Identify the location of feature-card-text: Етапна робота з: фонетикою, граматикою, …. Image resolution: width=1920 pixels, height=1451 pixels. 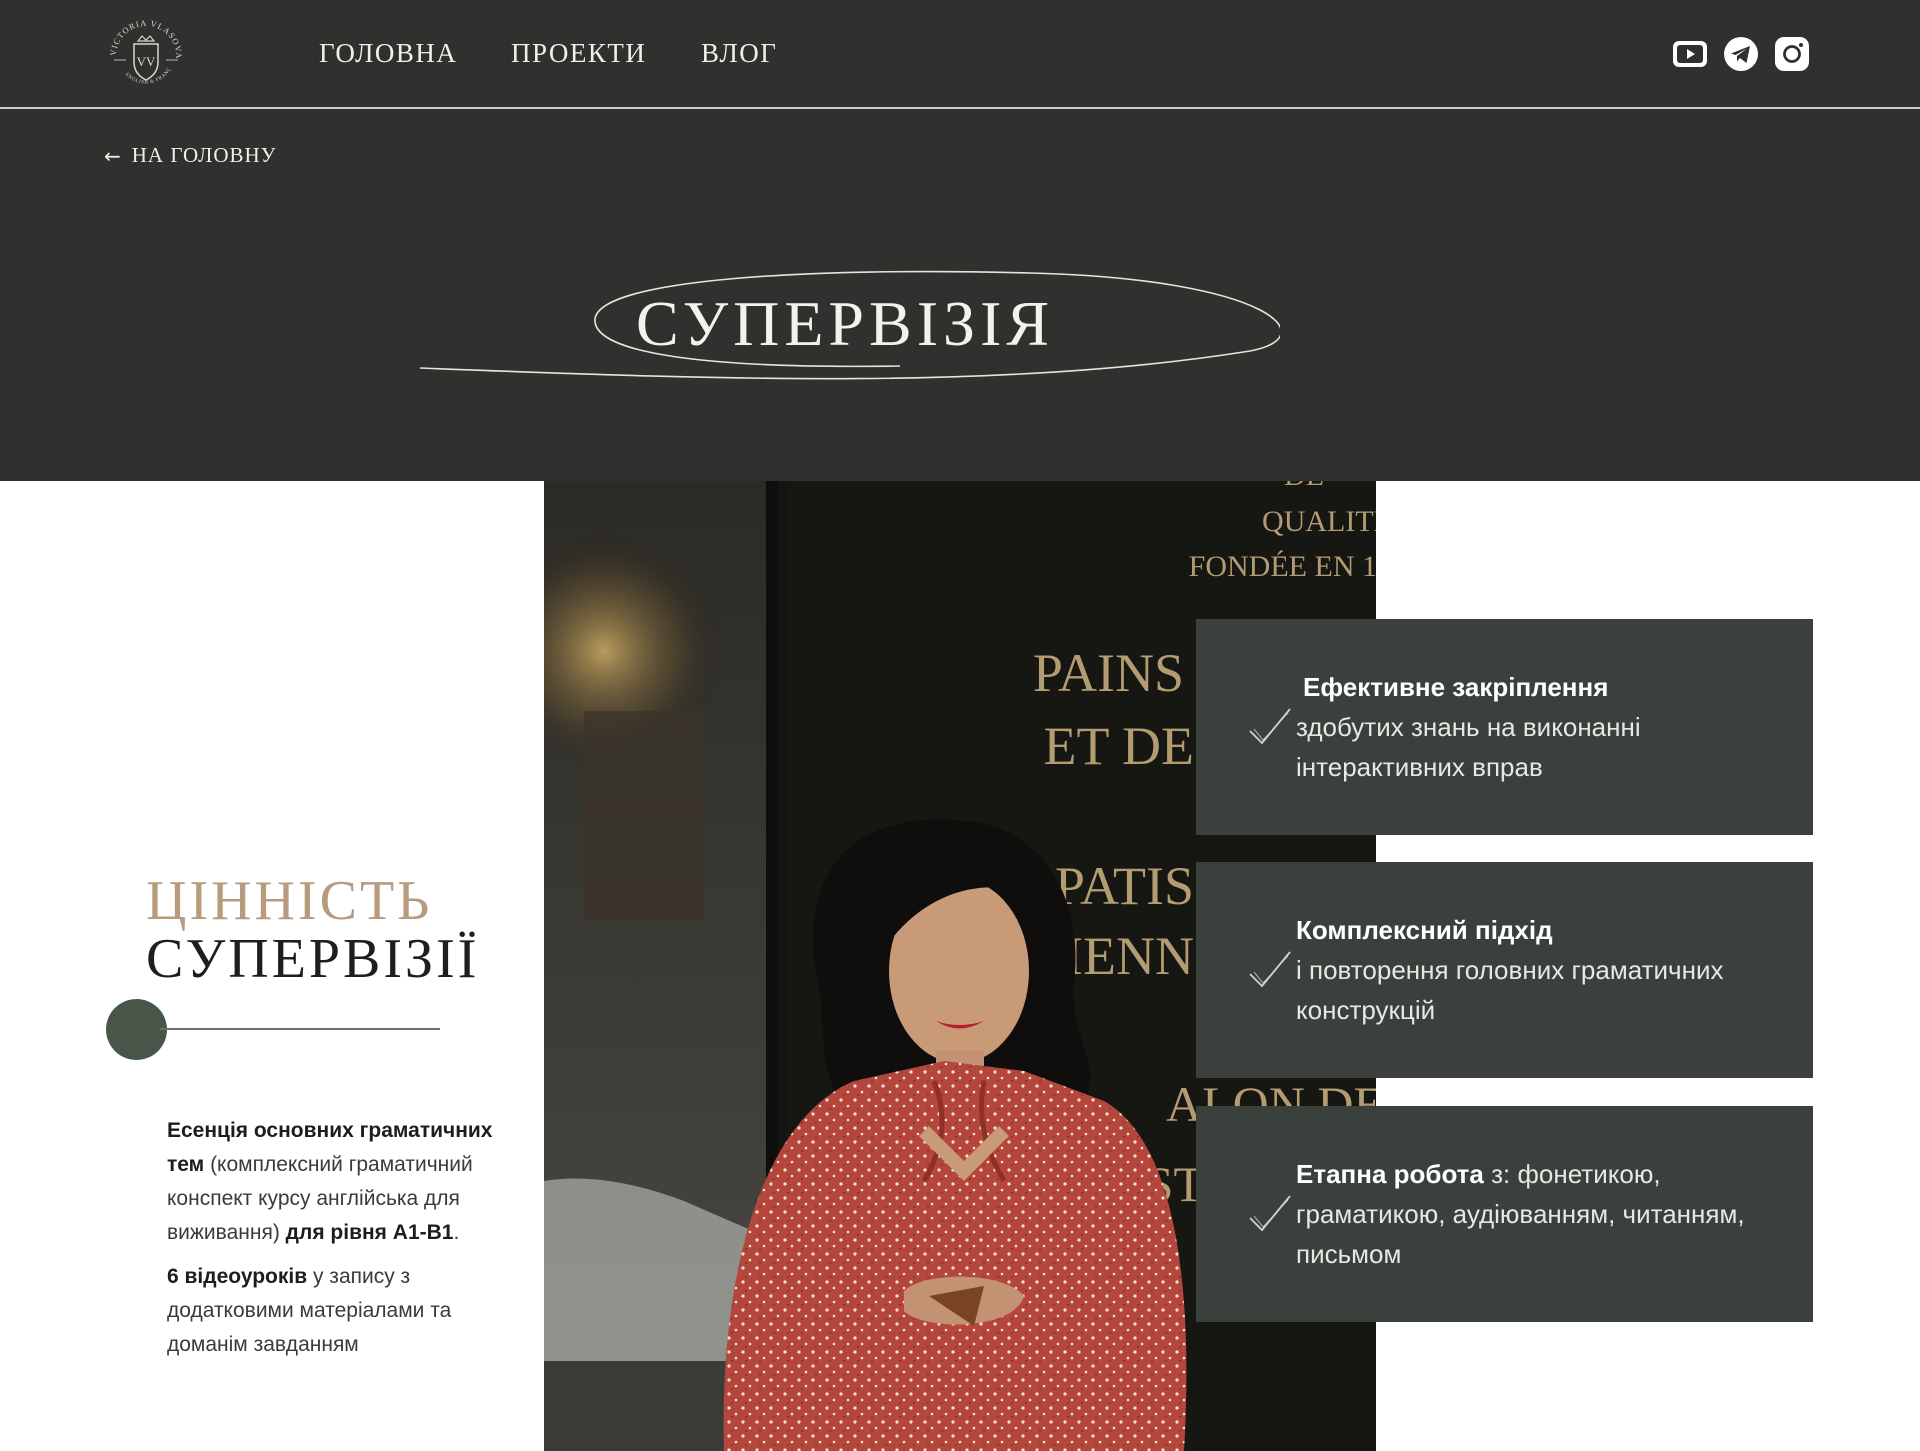
(1541, 1214).